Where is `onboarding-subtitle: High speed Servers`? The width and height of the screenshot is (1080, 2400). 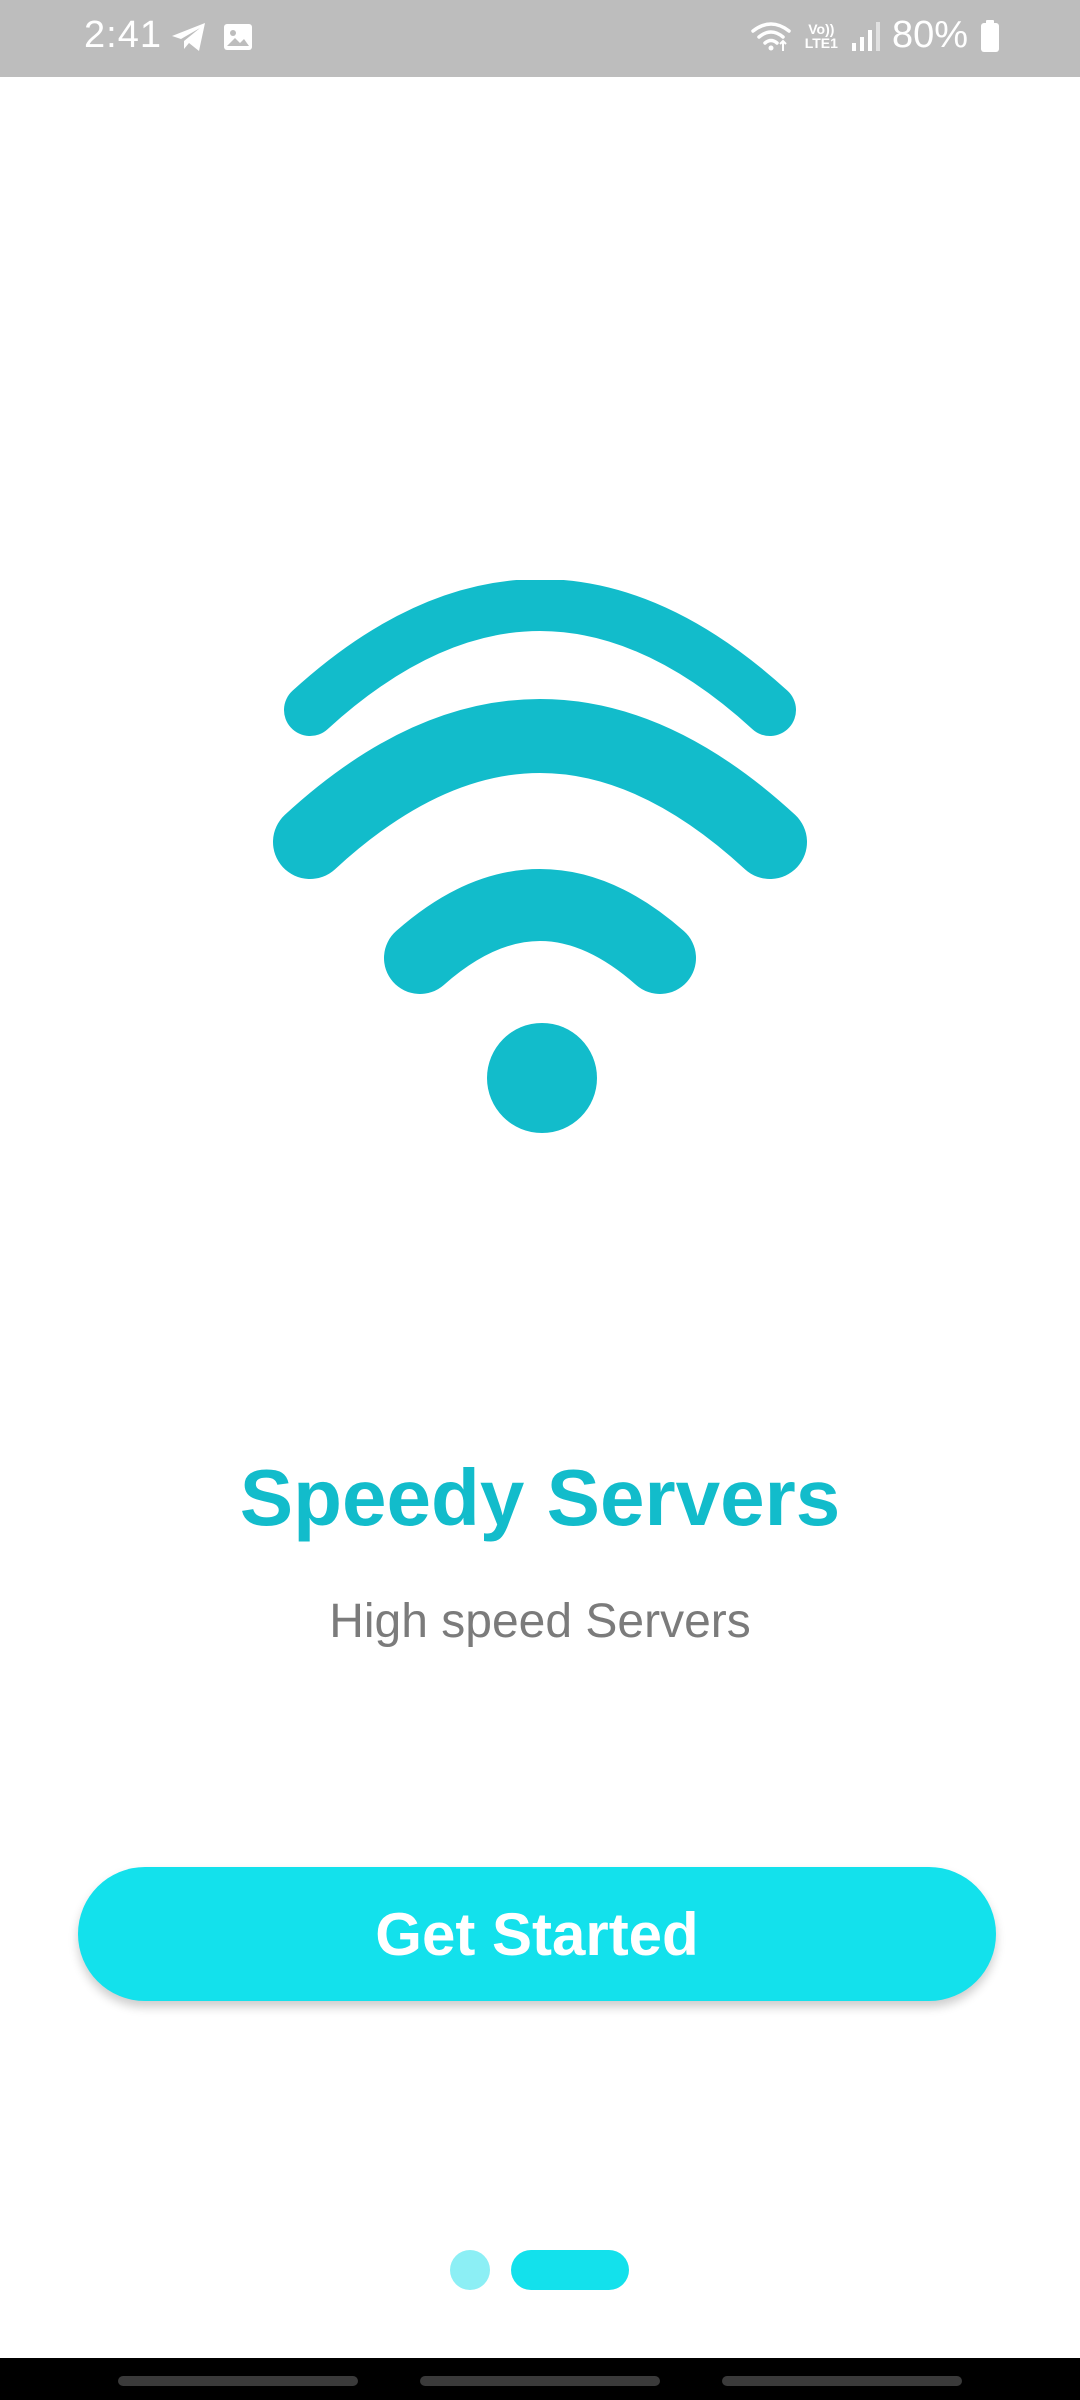 onboarding-subtitle: High speed Servers is located at coordinates (540, 1621).